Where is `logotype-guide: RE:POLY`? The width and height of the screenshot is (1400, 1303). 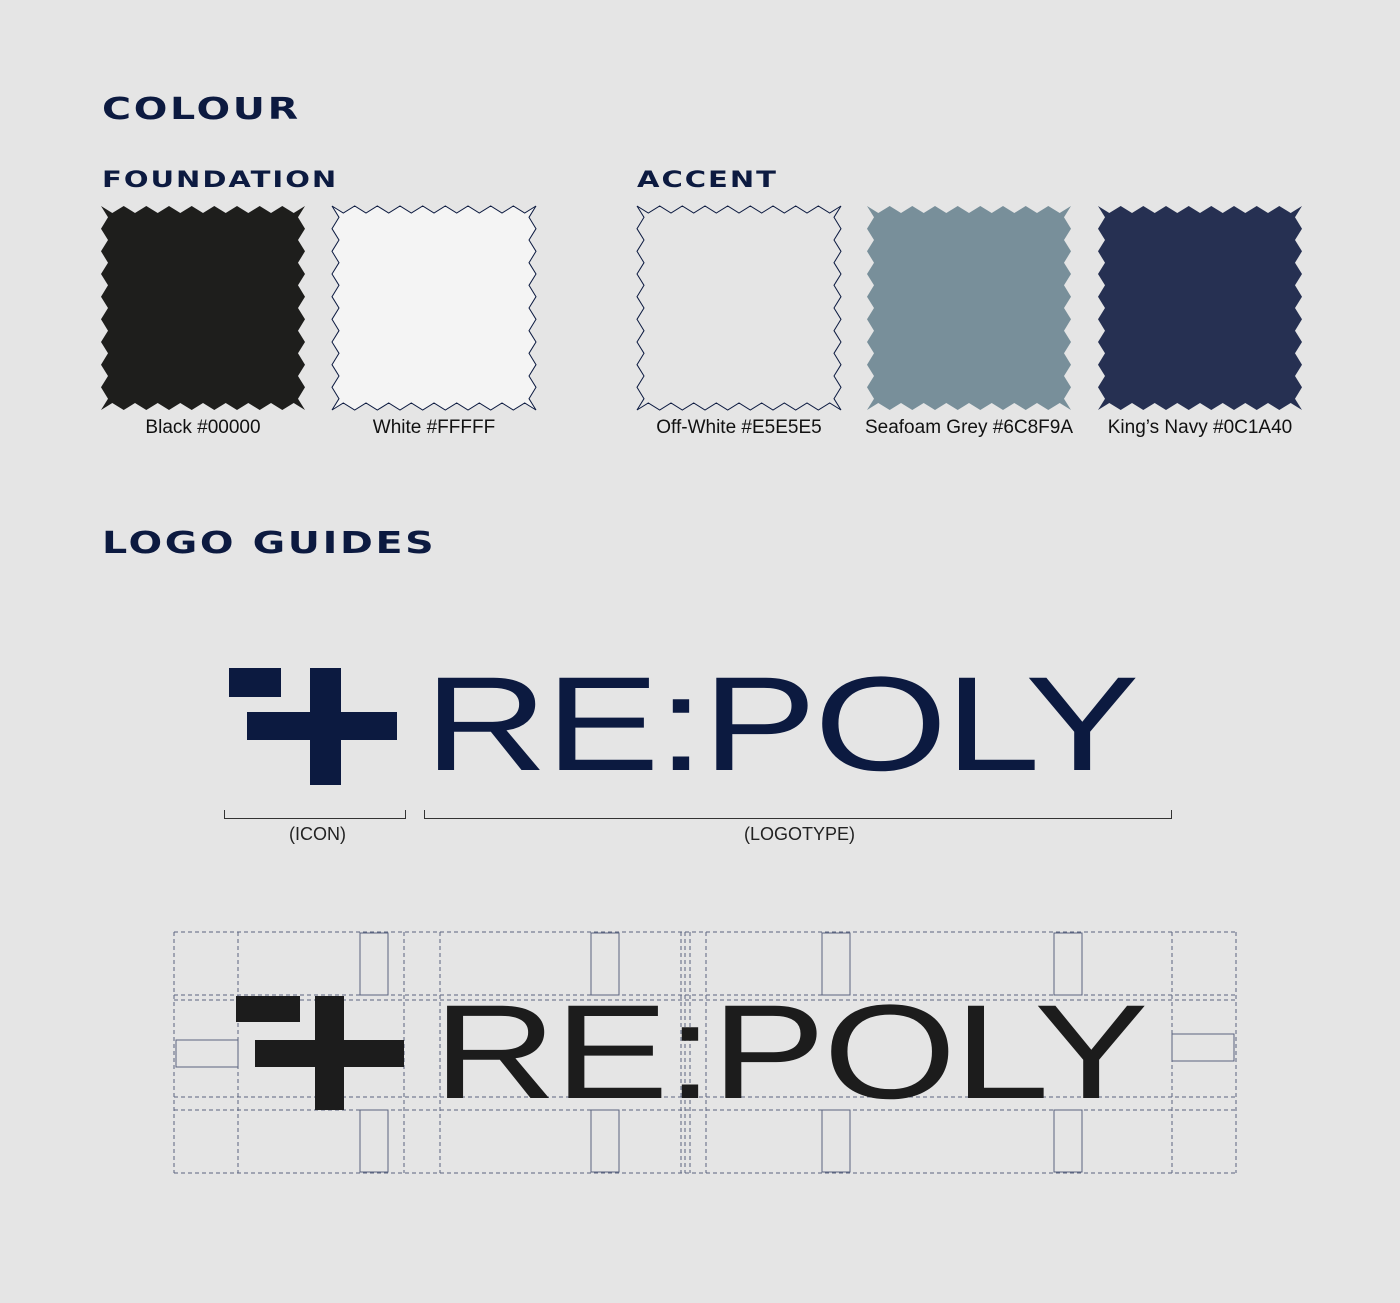 logotype-guide: RE:POLY is located at coordinates (790, 1052).